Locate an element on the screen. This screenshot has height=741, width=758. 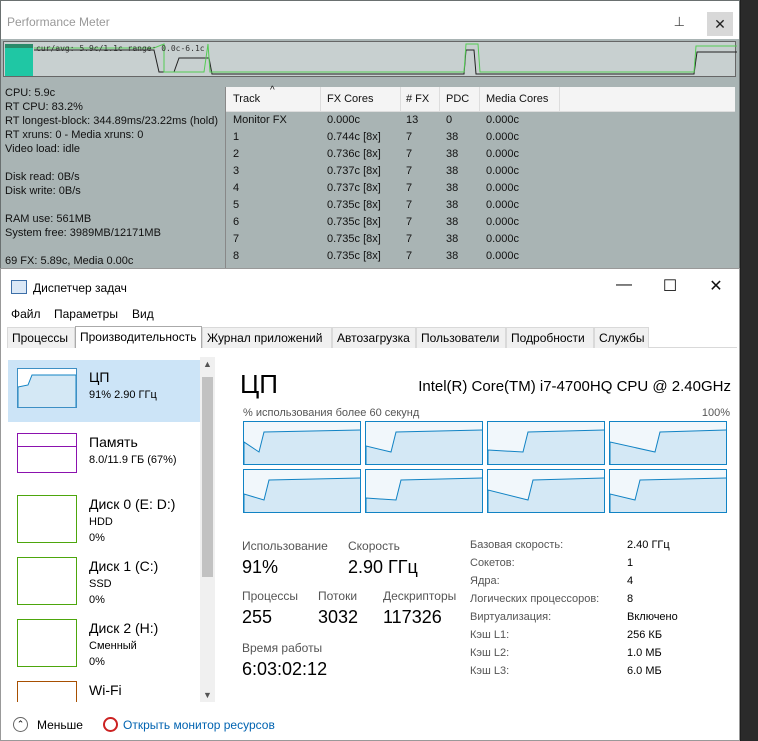
scroll-up-icon: ▲ is located at coordinates (207, 364).